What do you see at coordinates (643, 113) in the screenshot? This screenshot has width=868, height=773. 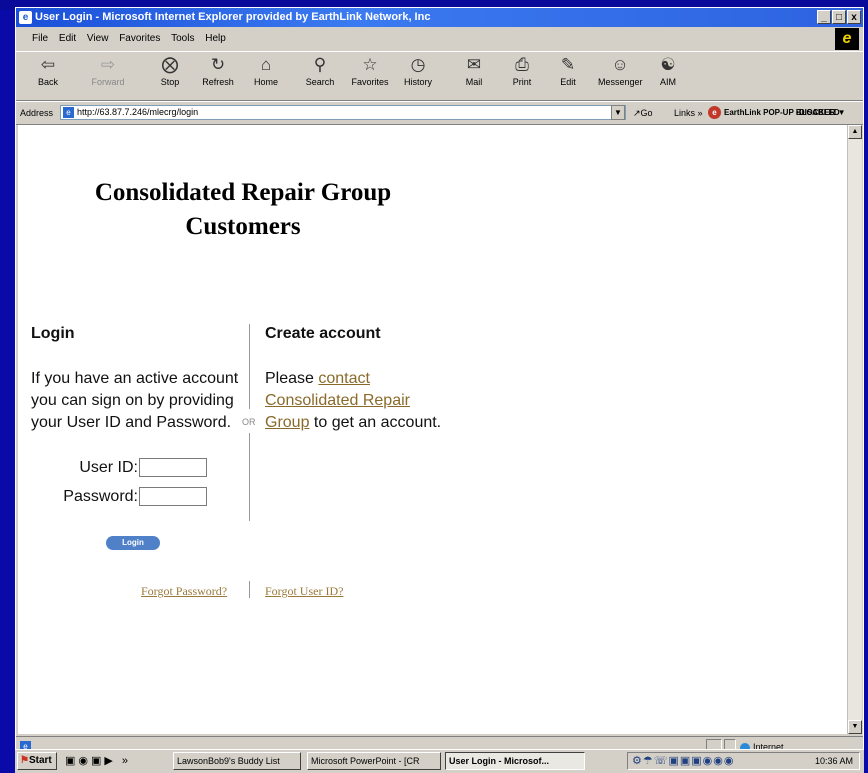 I see `go-button: ↗Go` at bounding box center [643, 113].